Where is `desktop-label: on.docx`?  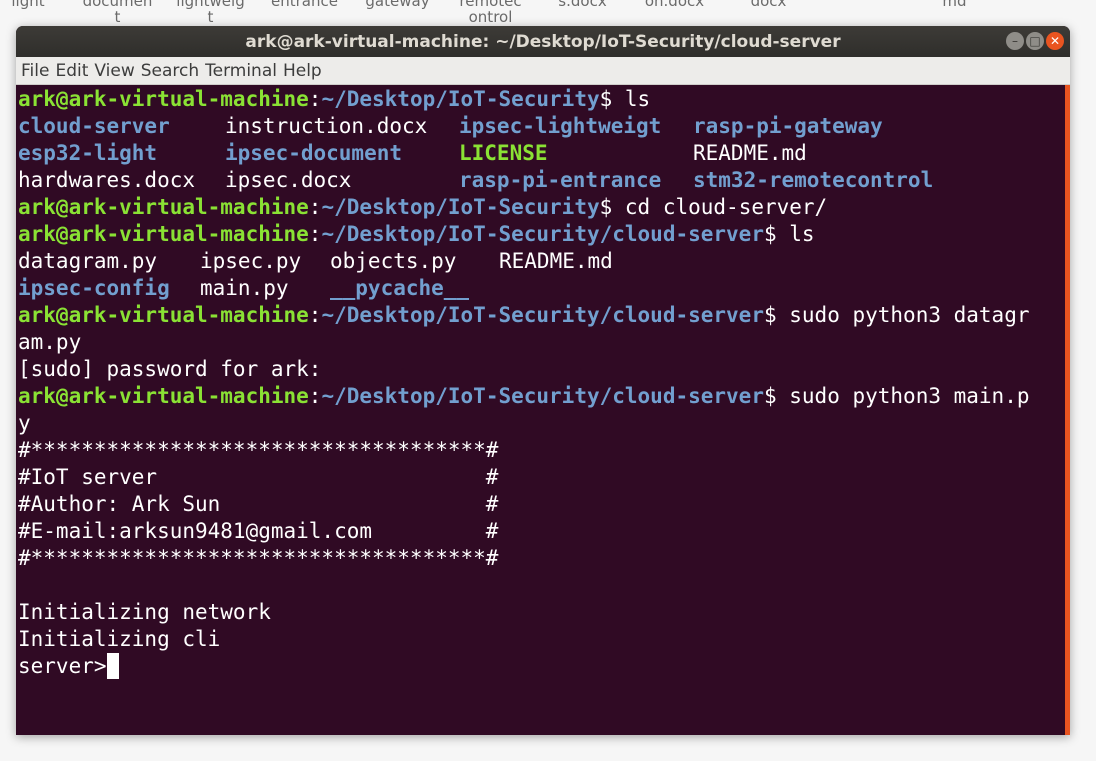
desktop-label: on.docx is located at coordinates (674, 5).